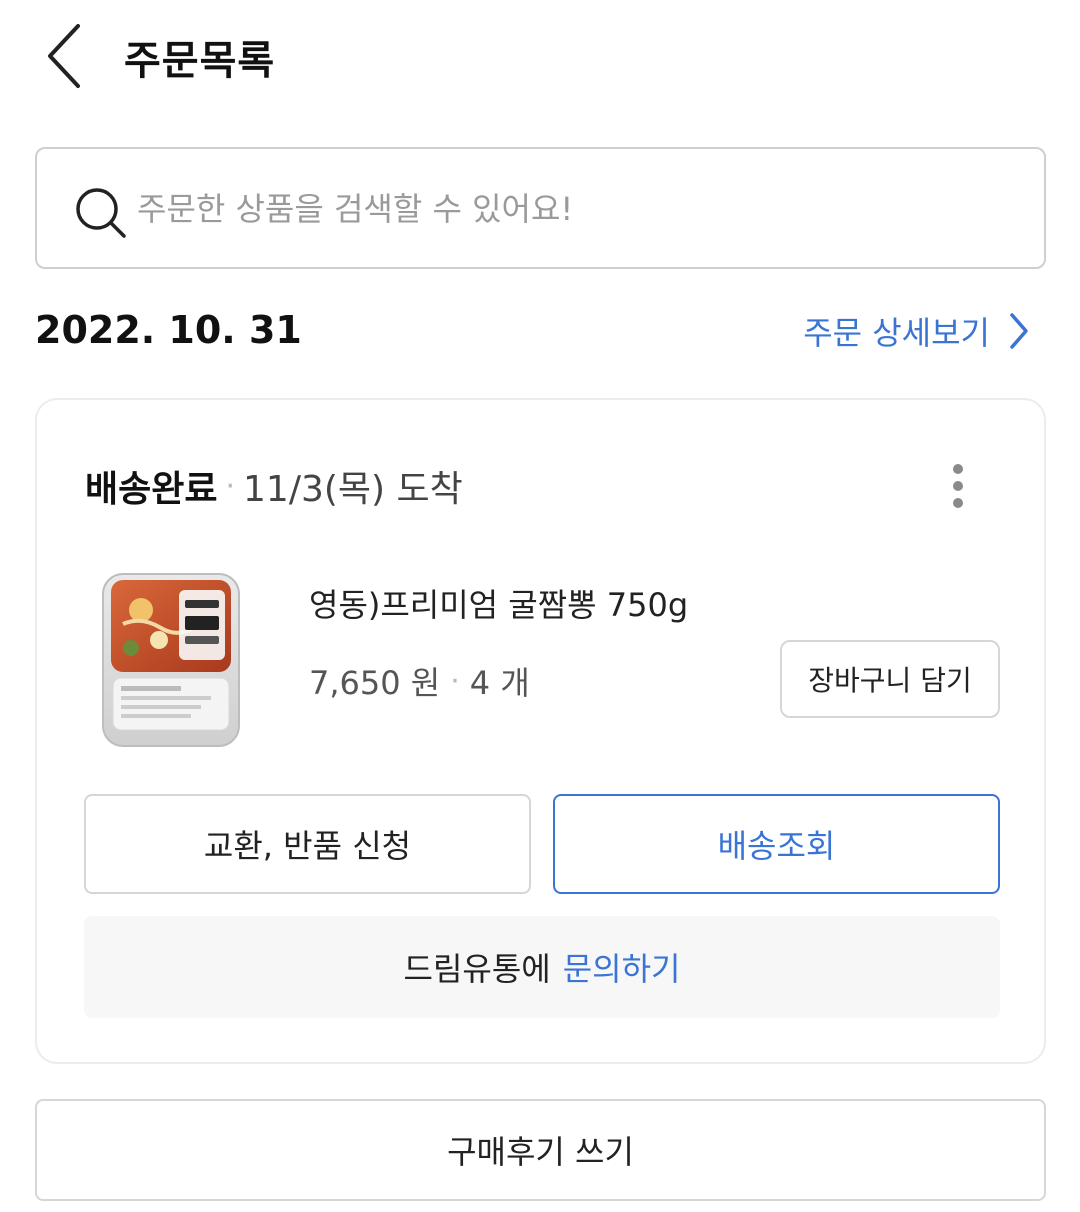 The height and width of the screenshot is (1212, 1080). I want to click on chevron-left-icon, so click(64, 56).